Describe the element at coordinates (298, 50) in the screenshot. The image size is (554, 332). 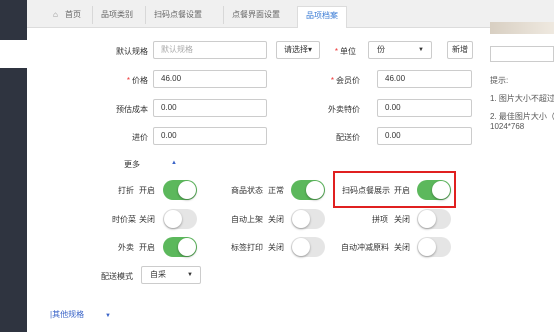
I see `choose-spec-button: 请选择▾` at that location.